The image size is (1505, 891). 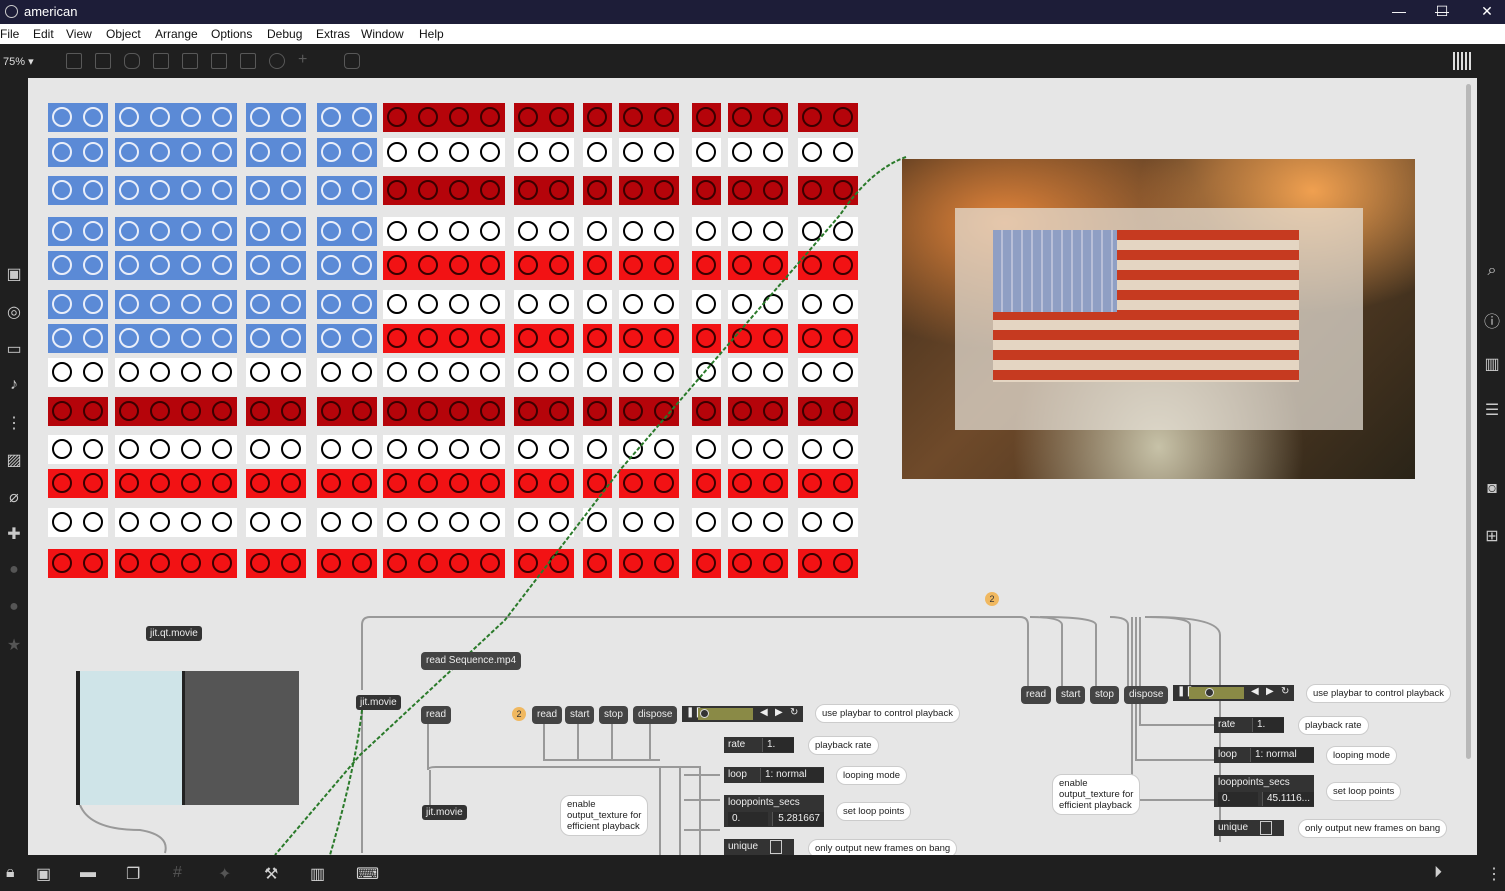 What do you see at coordinates (14, 385) in the screenshot?
I see `music-note-icon: ♪` at bounding box center [14, 385].